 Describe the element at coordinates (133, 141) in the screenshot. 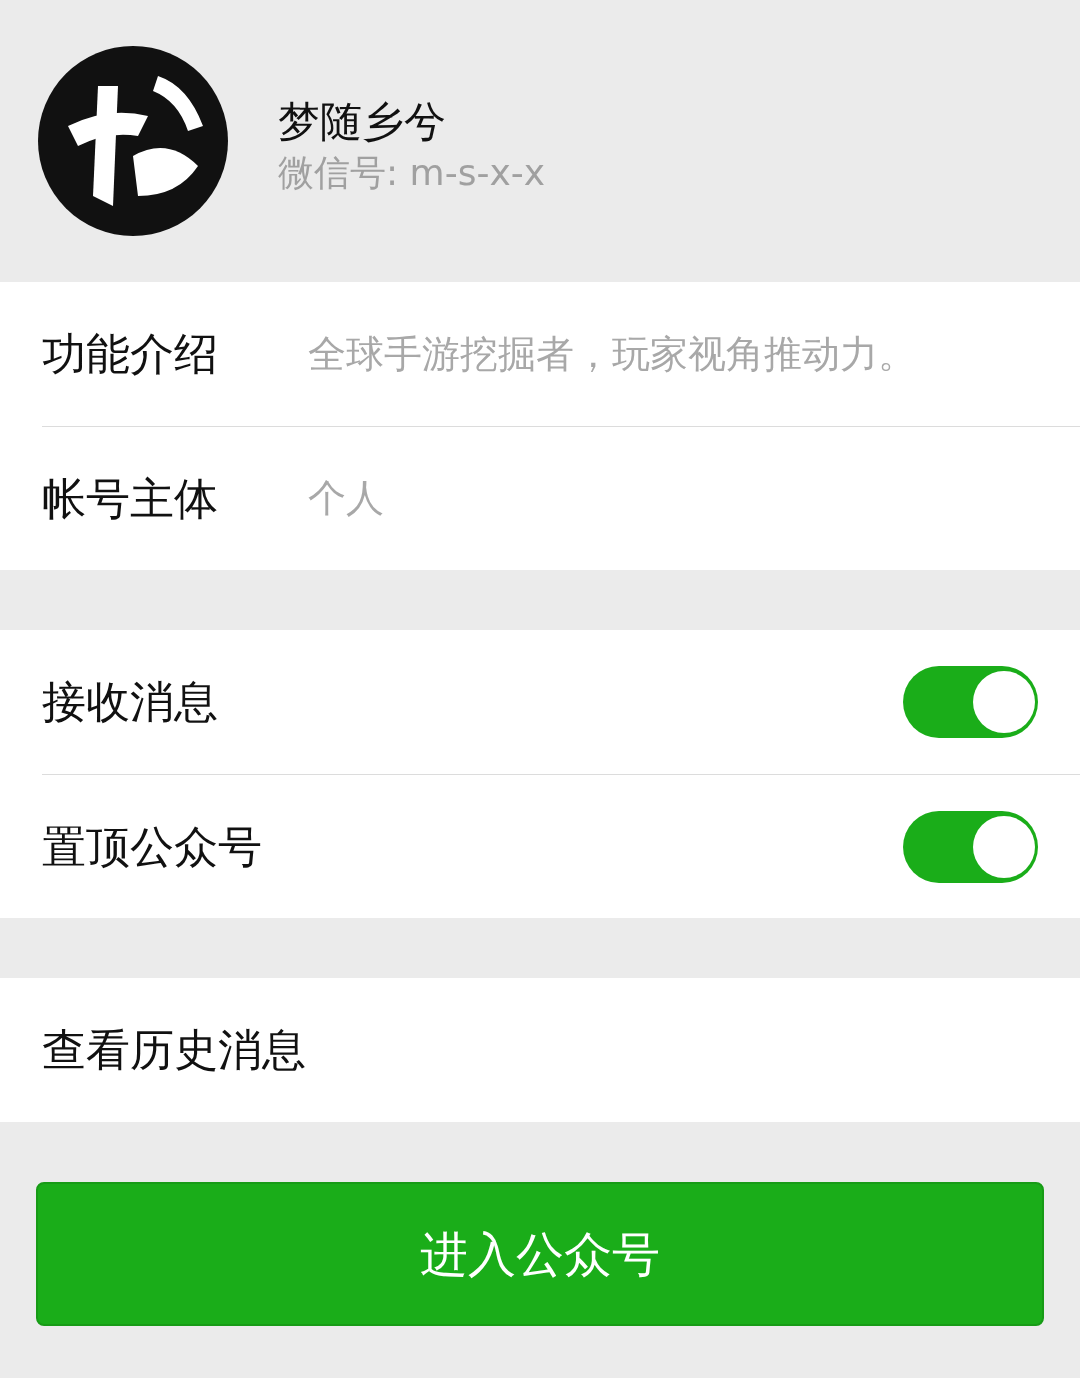

I see `logo-icon` at that location.